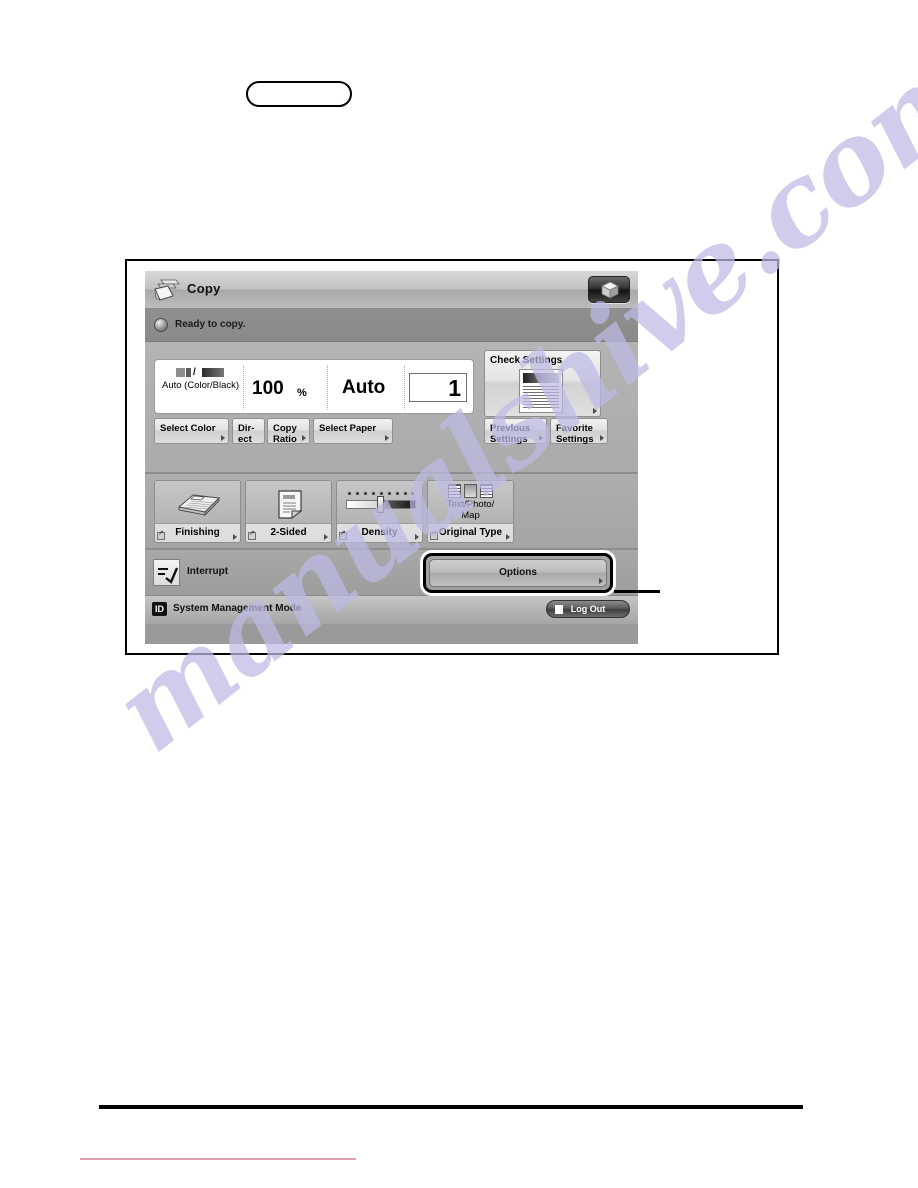  Describe the element at coordinates (218, 1159) in the screenshot. I see `page-footer-rule` at that location.